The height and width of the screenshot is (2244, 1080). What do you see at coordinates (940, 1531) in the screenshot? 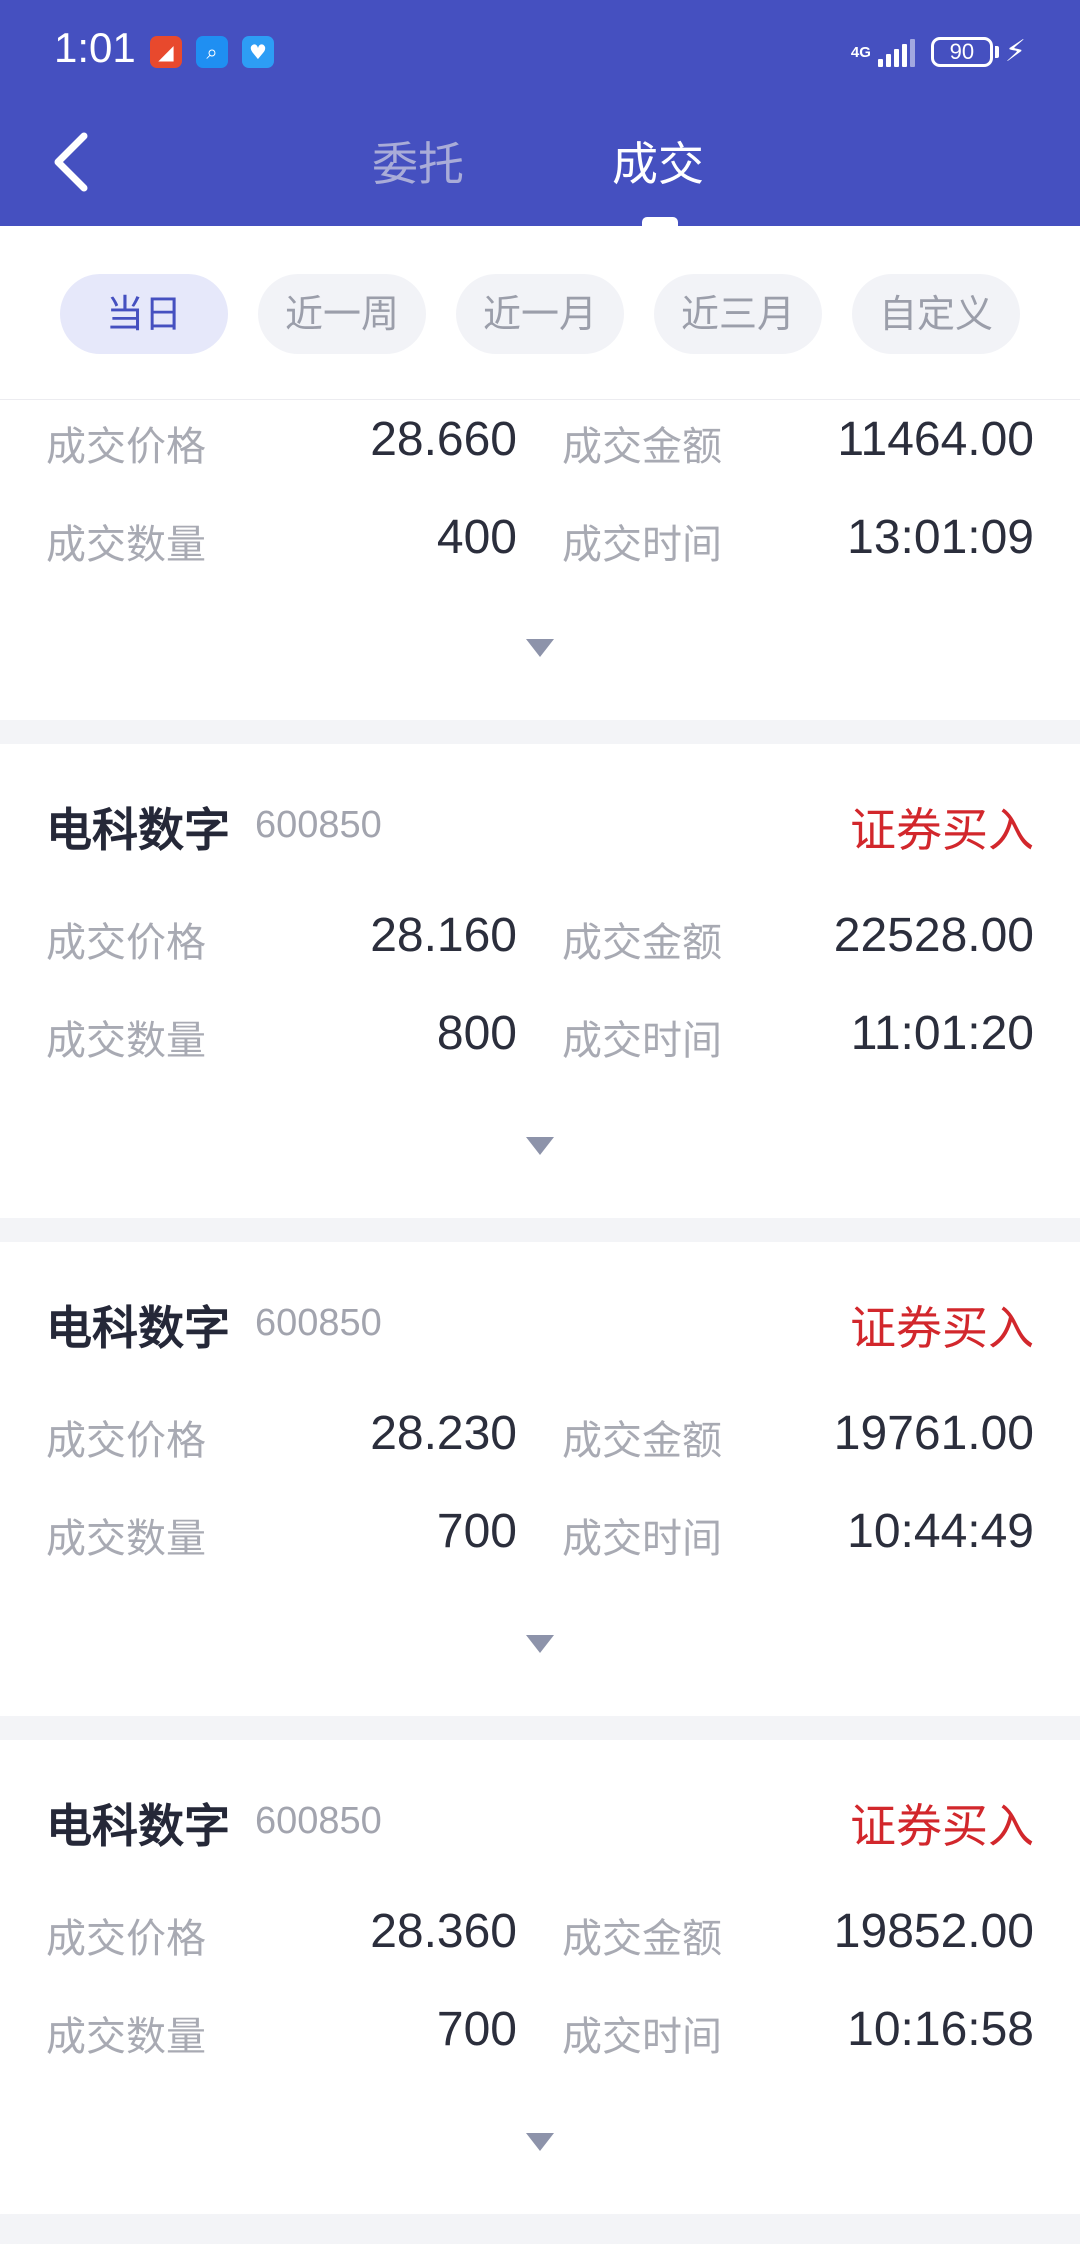
I see `time-value: 10:44:49` at bounding box center [940, 1531].